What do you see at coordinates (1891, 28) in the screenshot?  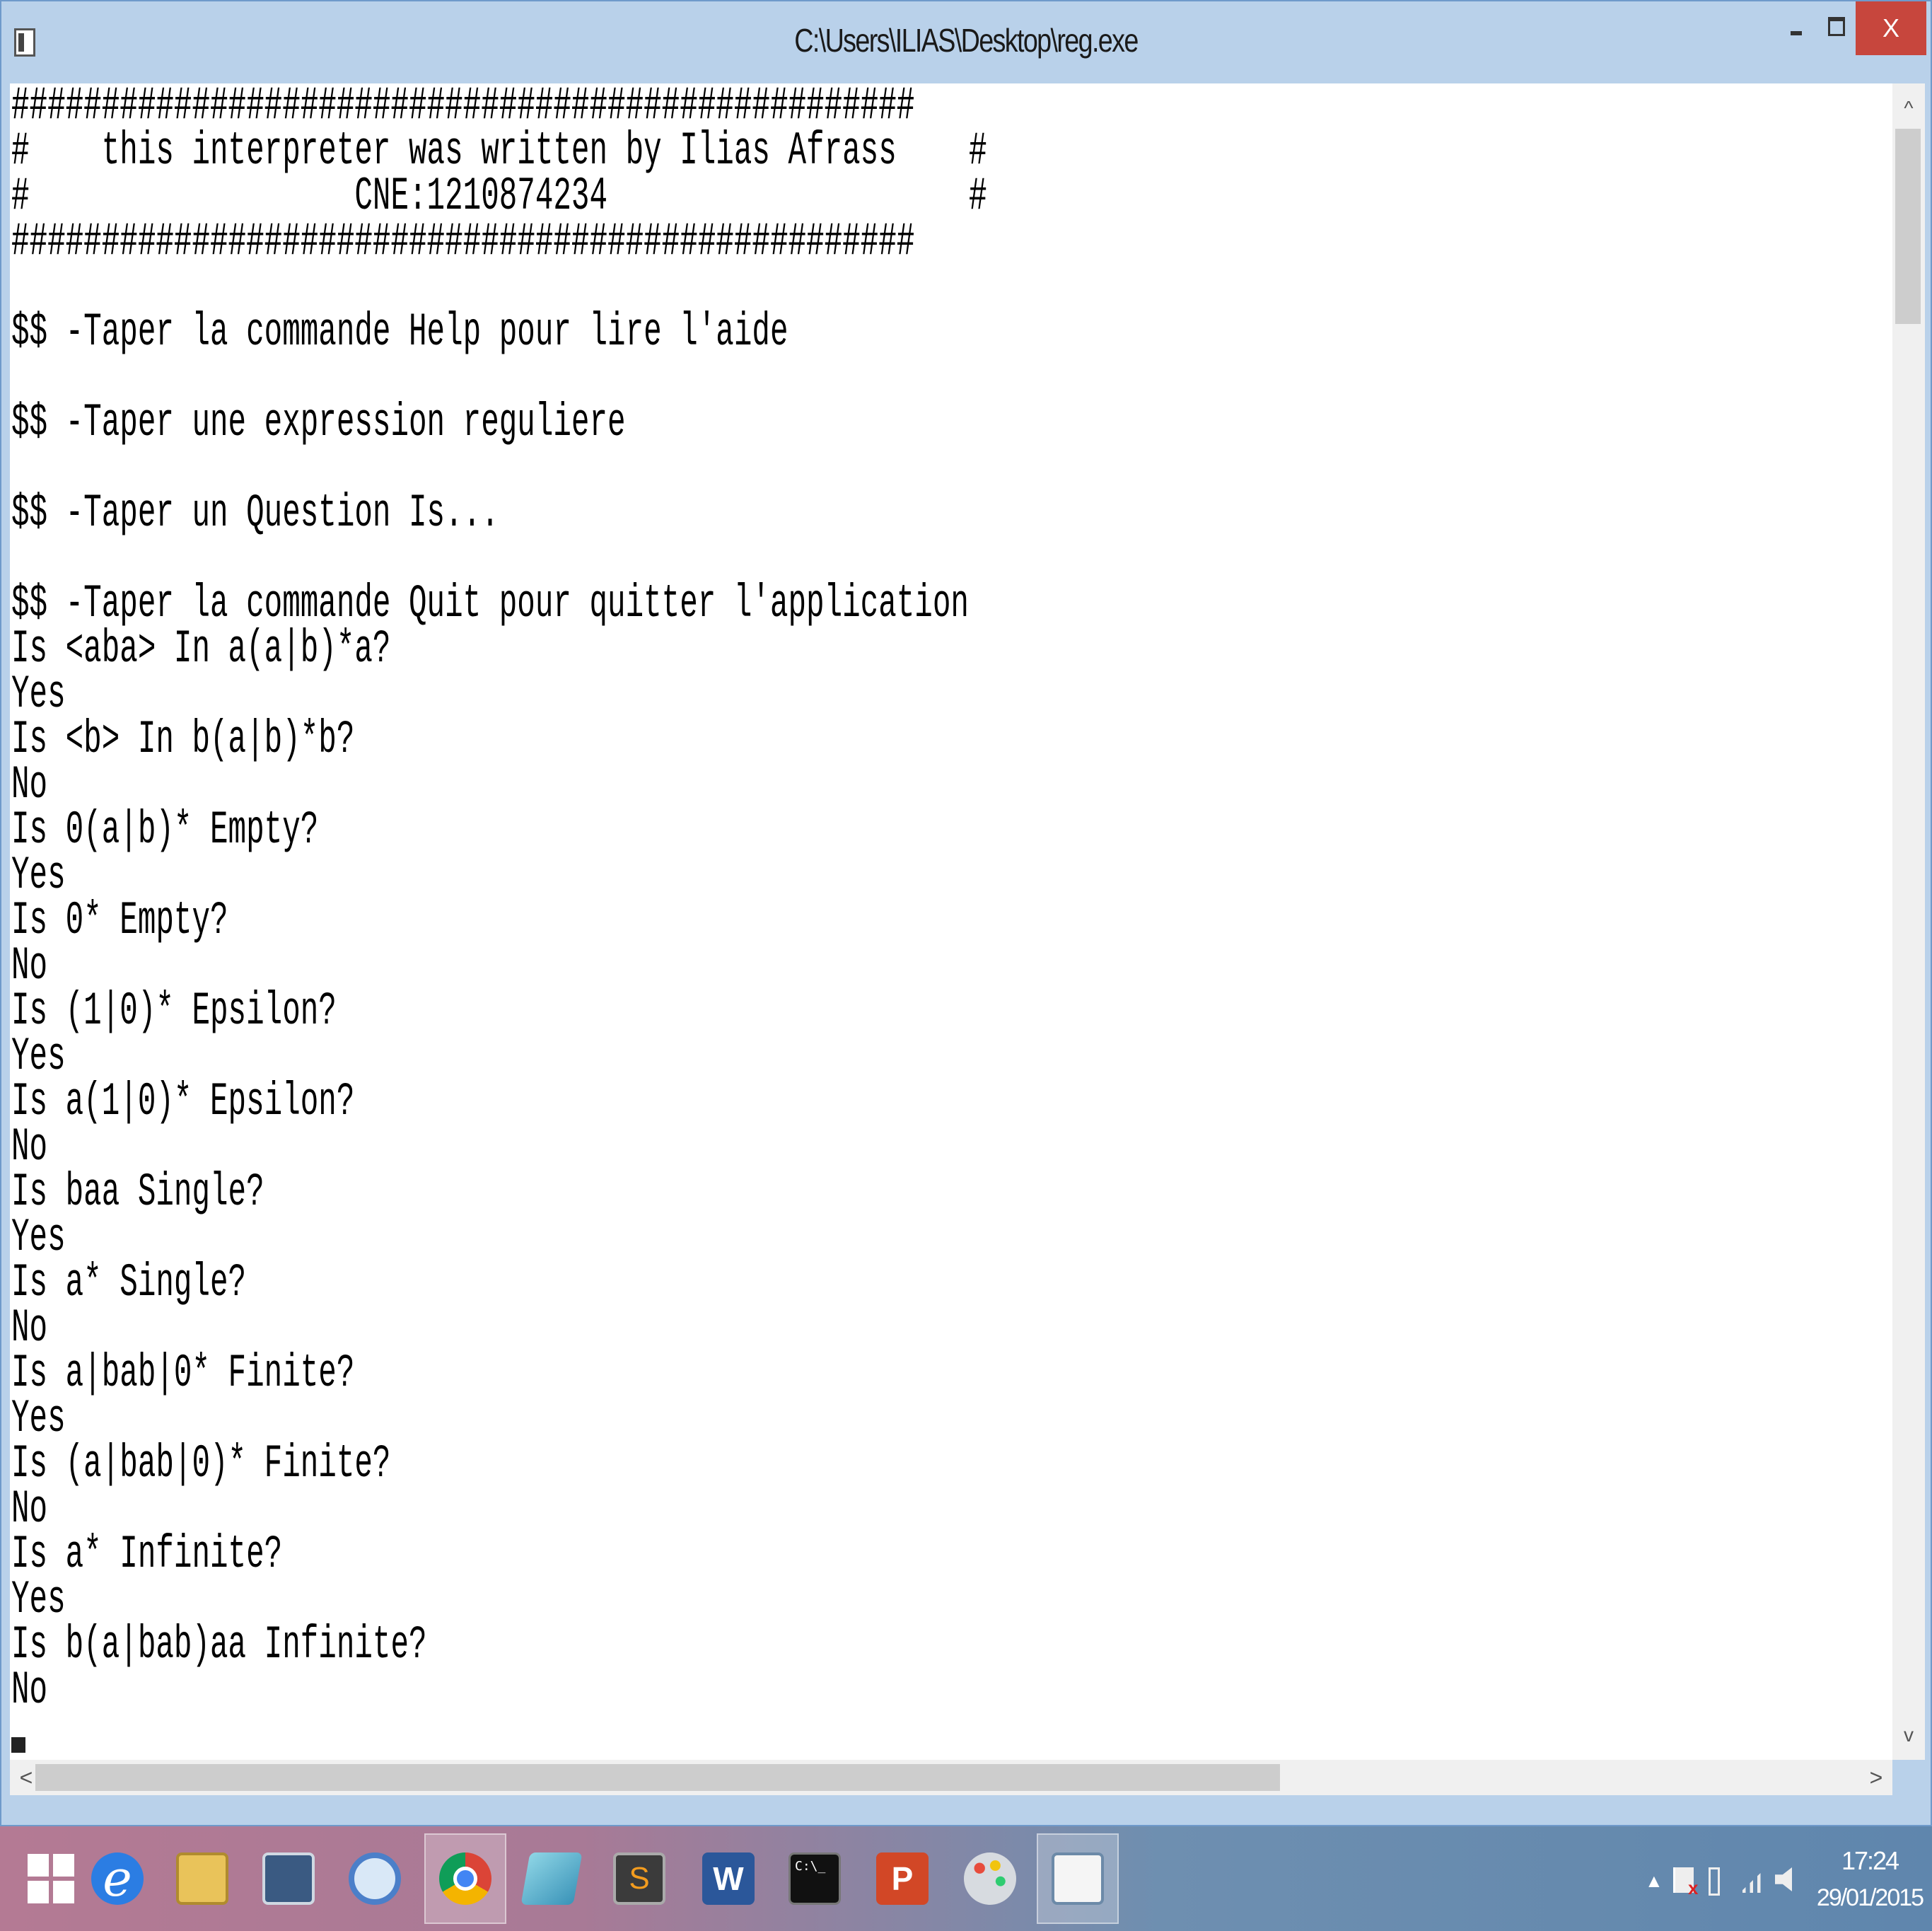 I see `close-button: X` at bounding box center [1891, 28].